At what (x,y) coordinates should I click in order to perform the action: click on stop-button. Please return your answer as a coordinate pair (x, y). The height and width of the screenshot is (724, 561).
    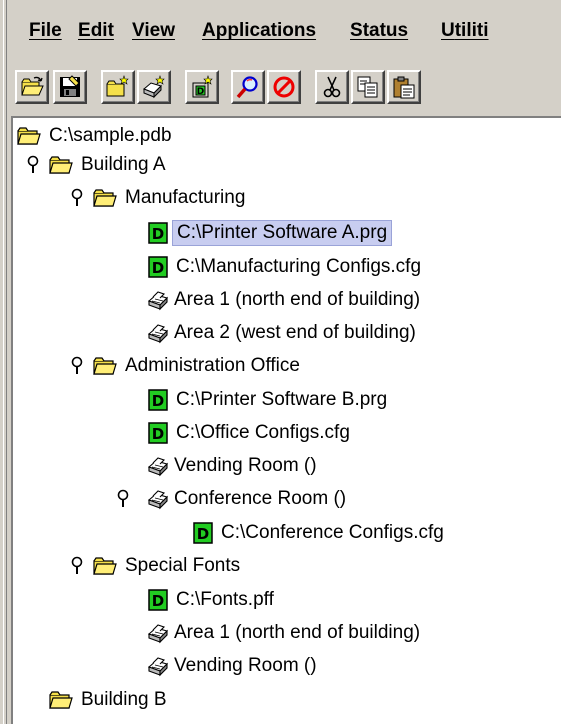
    Looking at the image, I should click on (284, 87).